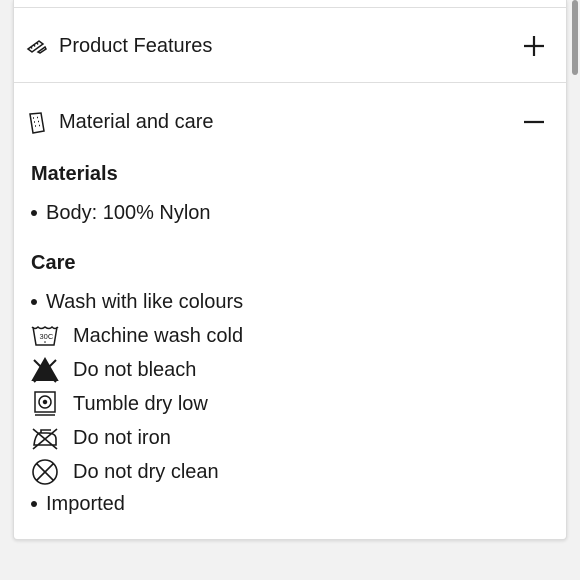 This screenshot has width=580, height=580. Describe the element at coordinates (53, 263) in the screenshot. I see `care-heading: Care` at that location.